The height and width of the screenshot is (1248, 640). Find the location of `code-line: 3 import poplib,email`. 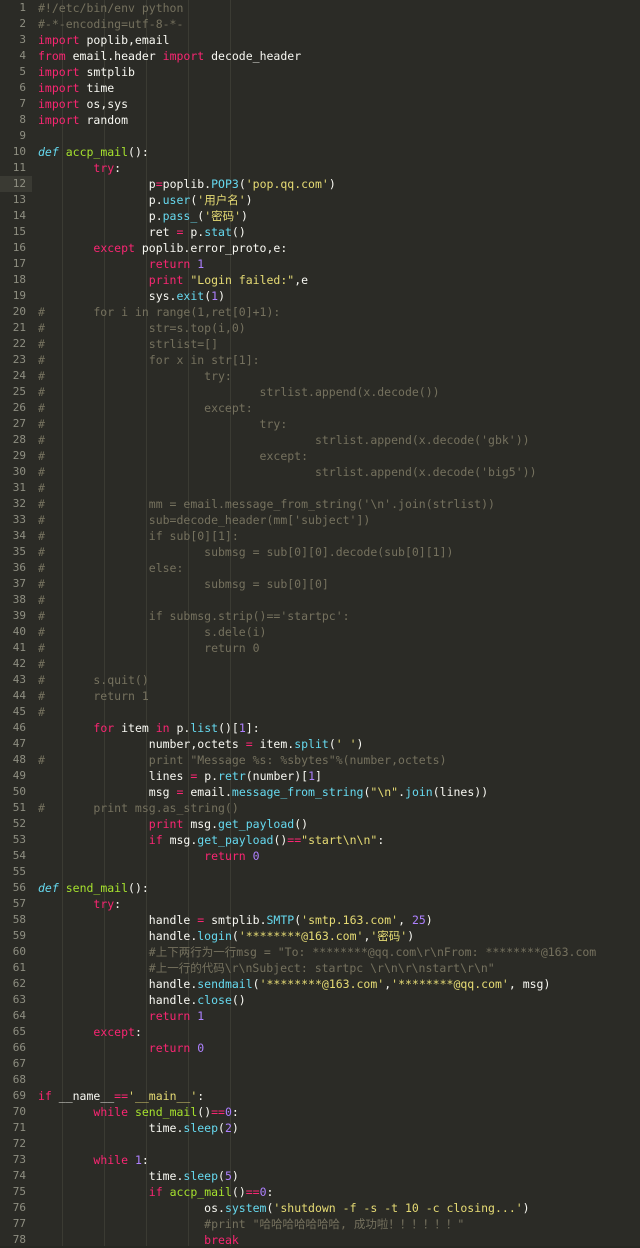

code-line: 3 import poplib,email is located at coordinates (320, 40).